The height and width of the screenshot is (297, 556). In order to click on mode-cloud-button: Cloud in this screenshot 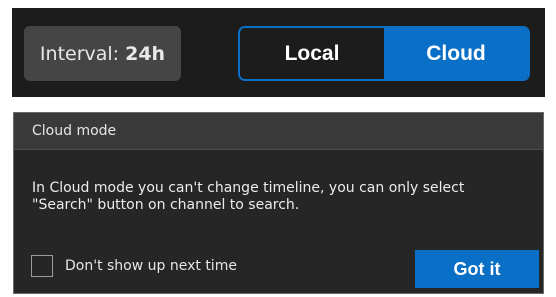, I will do `click(456, 53)`.